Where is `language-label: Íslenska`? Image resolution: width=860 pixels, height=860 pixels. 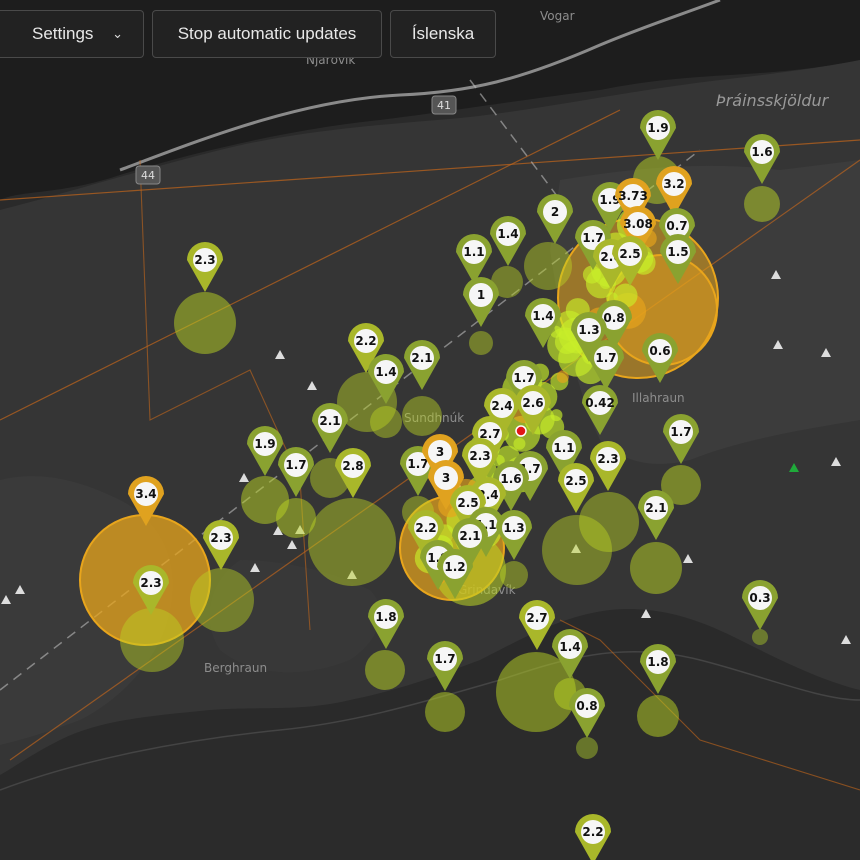 language-label: Íslenska is located at coordinates (443, 33).